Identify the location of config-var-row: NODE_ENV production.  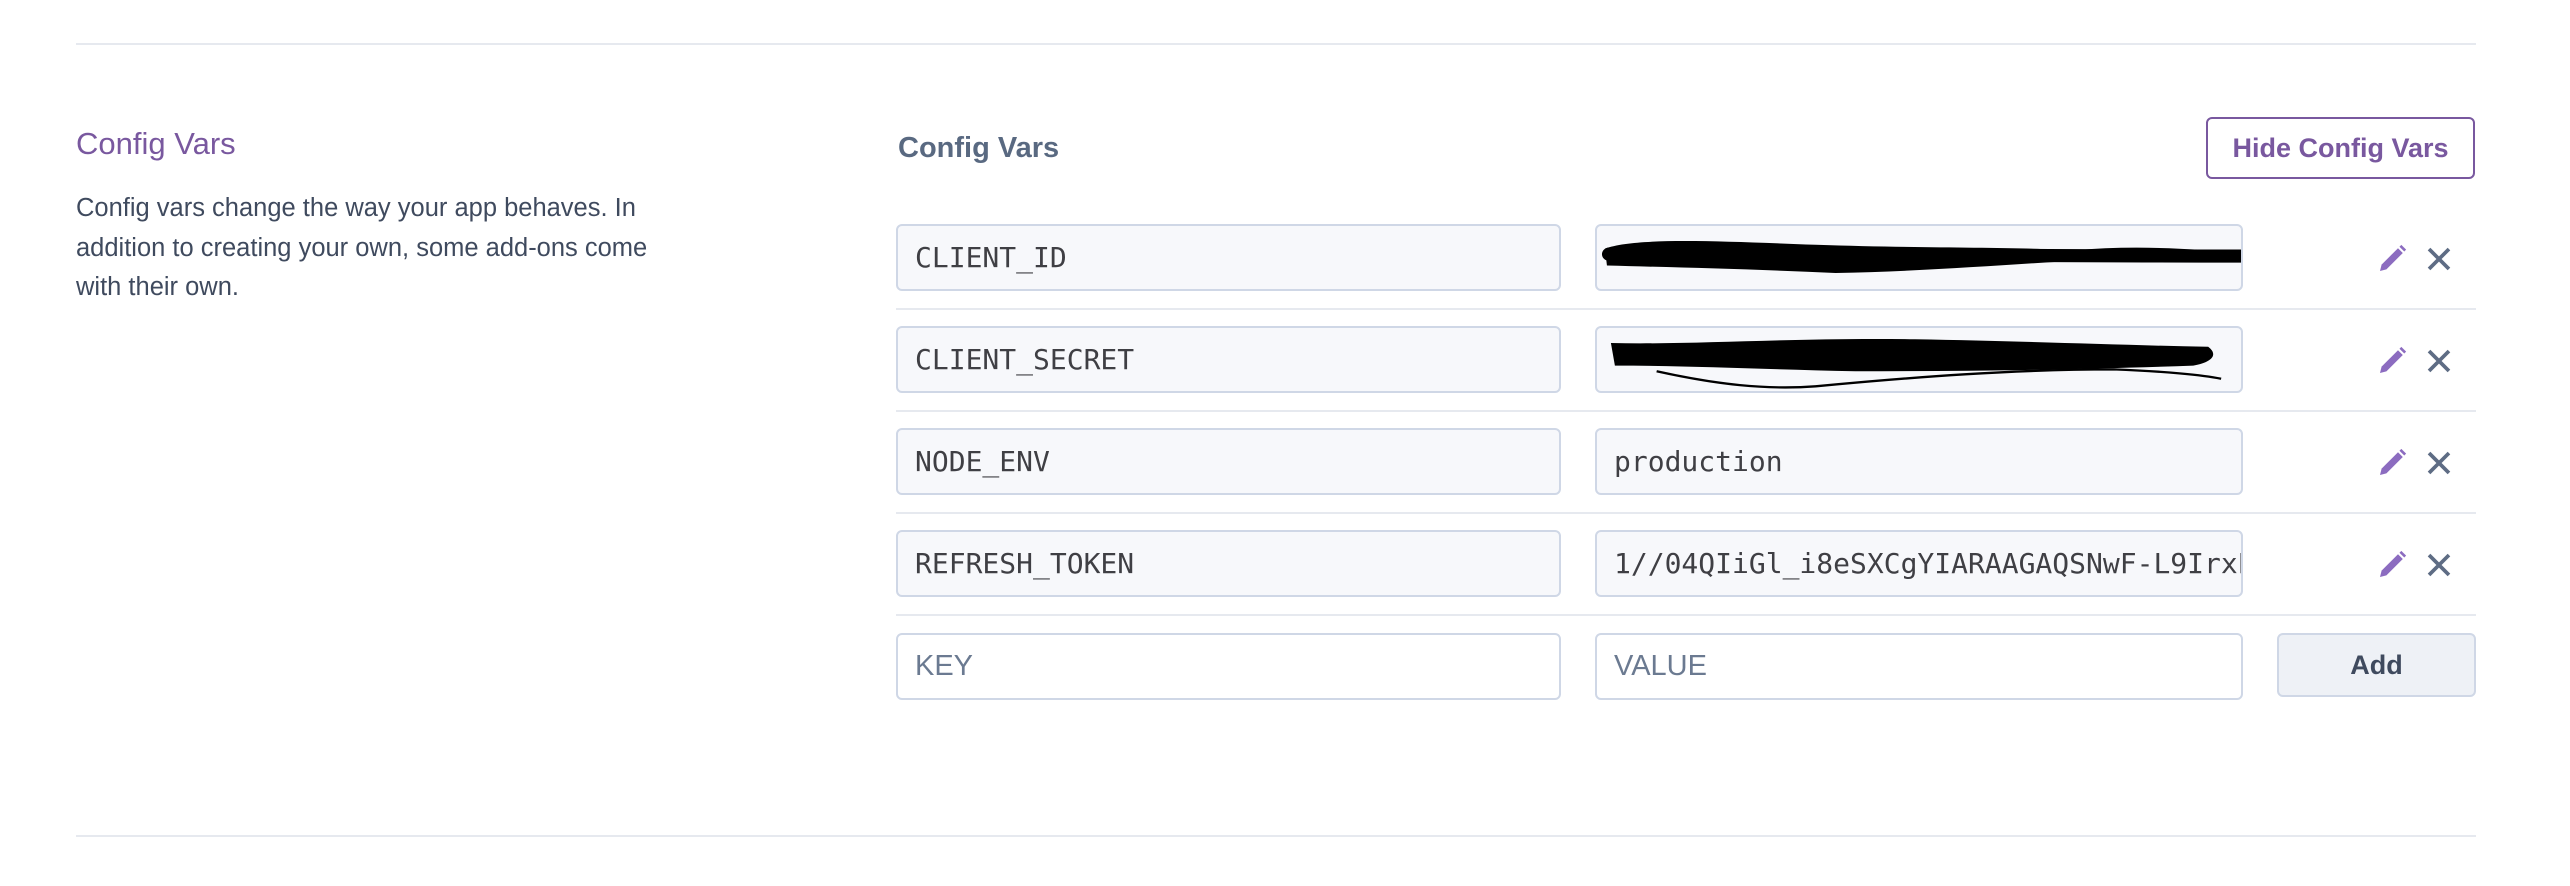
(1686, 479).